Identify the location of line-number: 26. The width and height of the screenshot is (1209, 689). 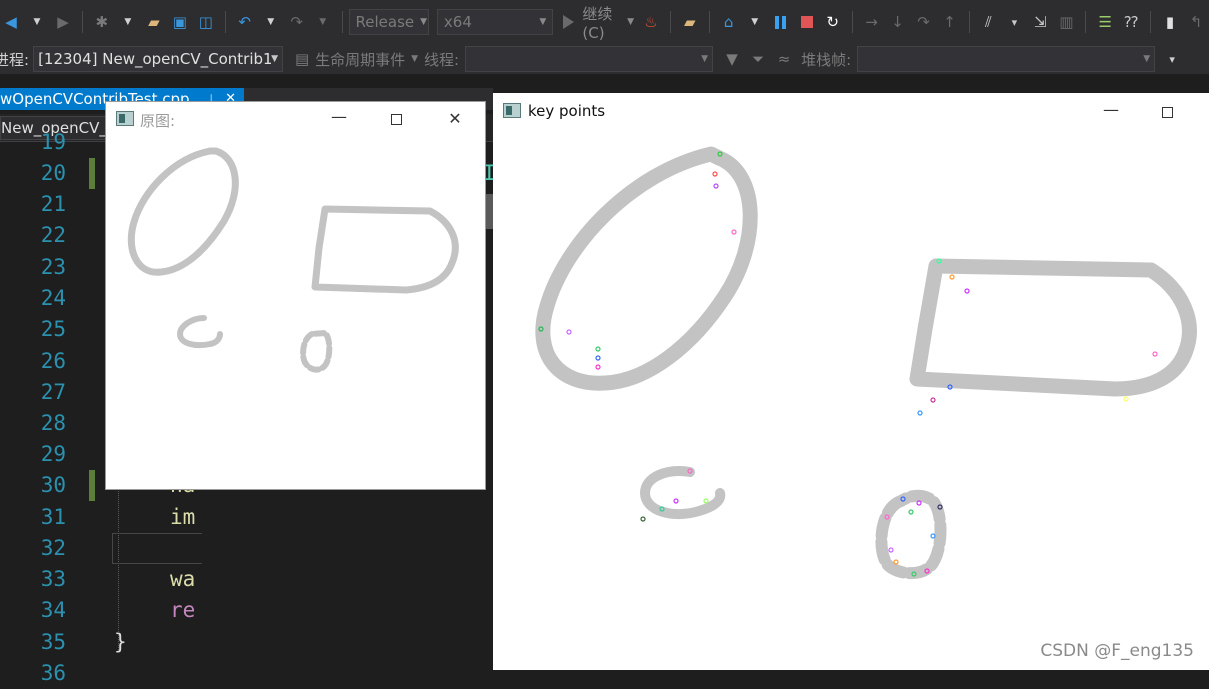
(53, 361).